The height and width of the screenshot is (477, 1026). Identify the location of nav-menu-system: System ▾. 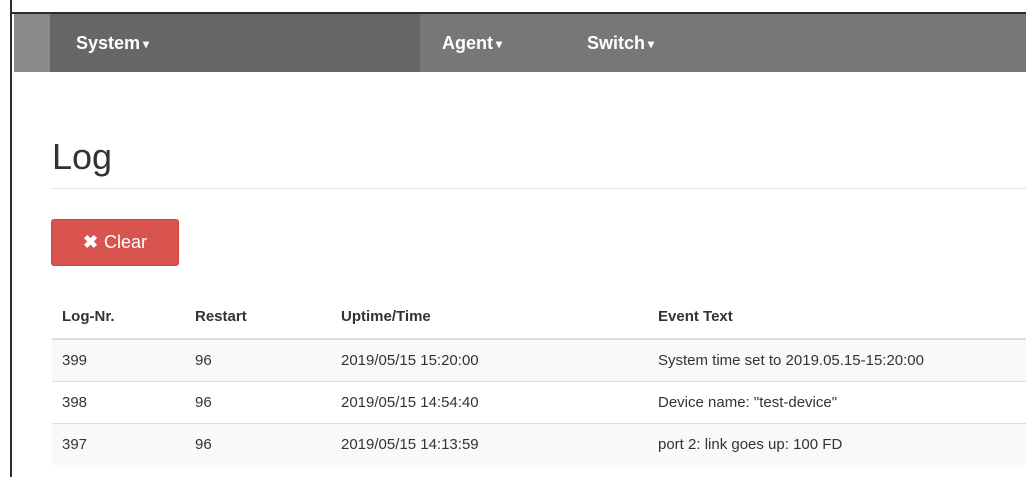
(235, 43).